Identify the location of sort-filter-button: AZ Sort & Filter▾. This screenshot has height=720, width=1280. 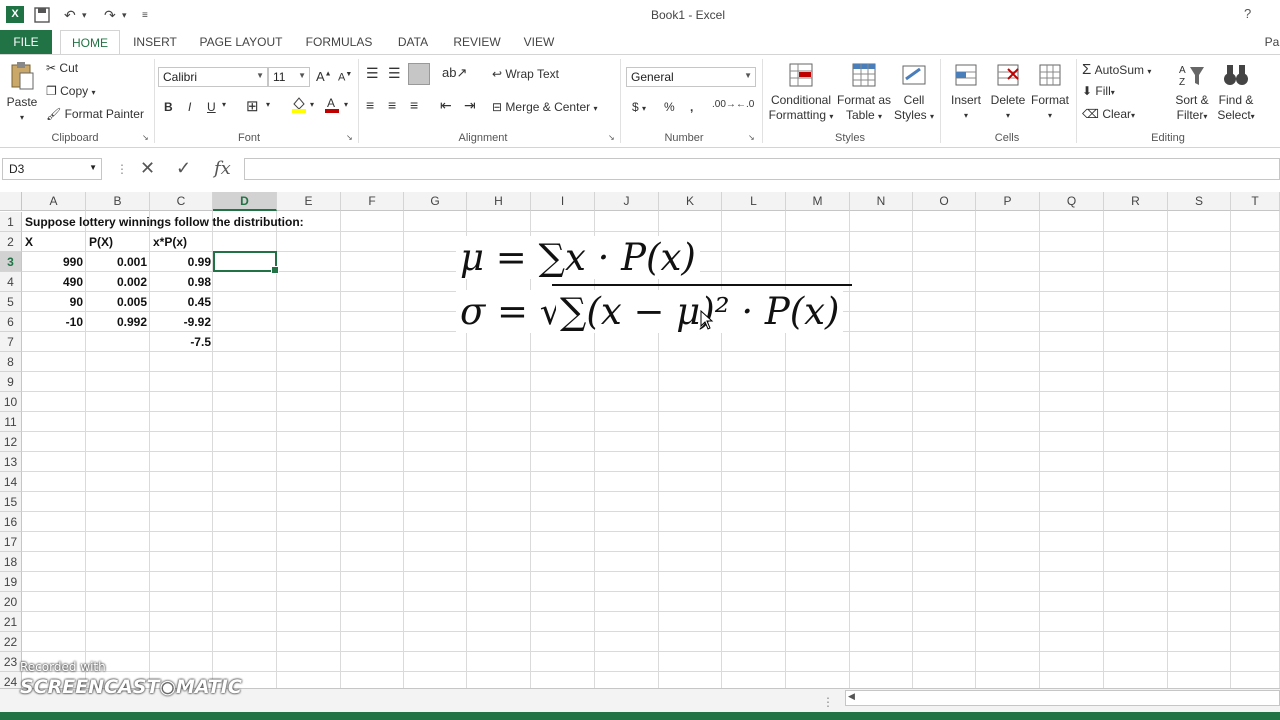
(1192, 92).